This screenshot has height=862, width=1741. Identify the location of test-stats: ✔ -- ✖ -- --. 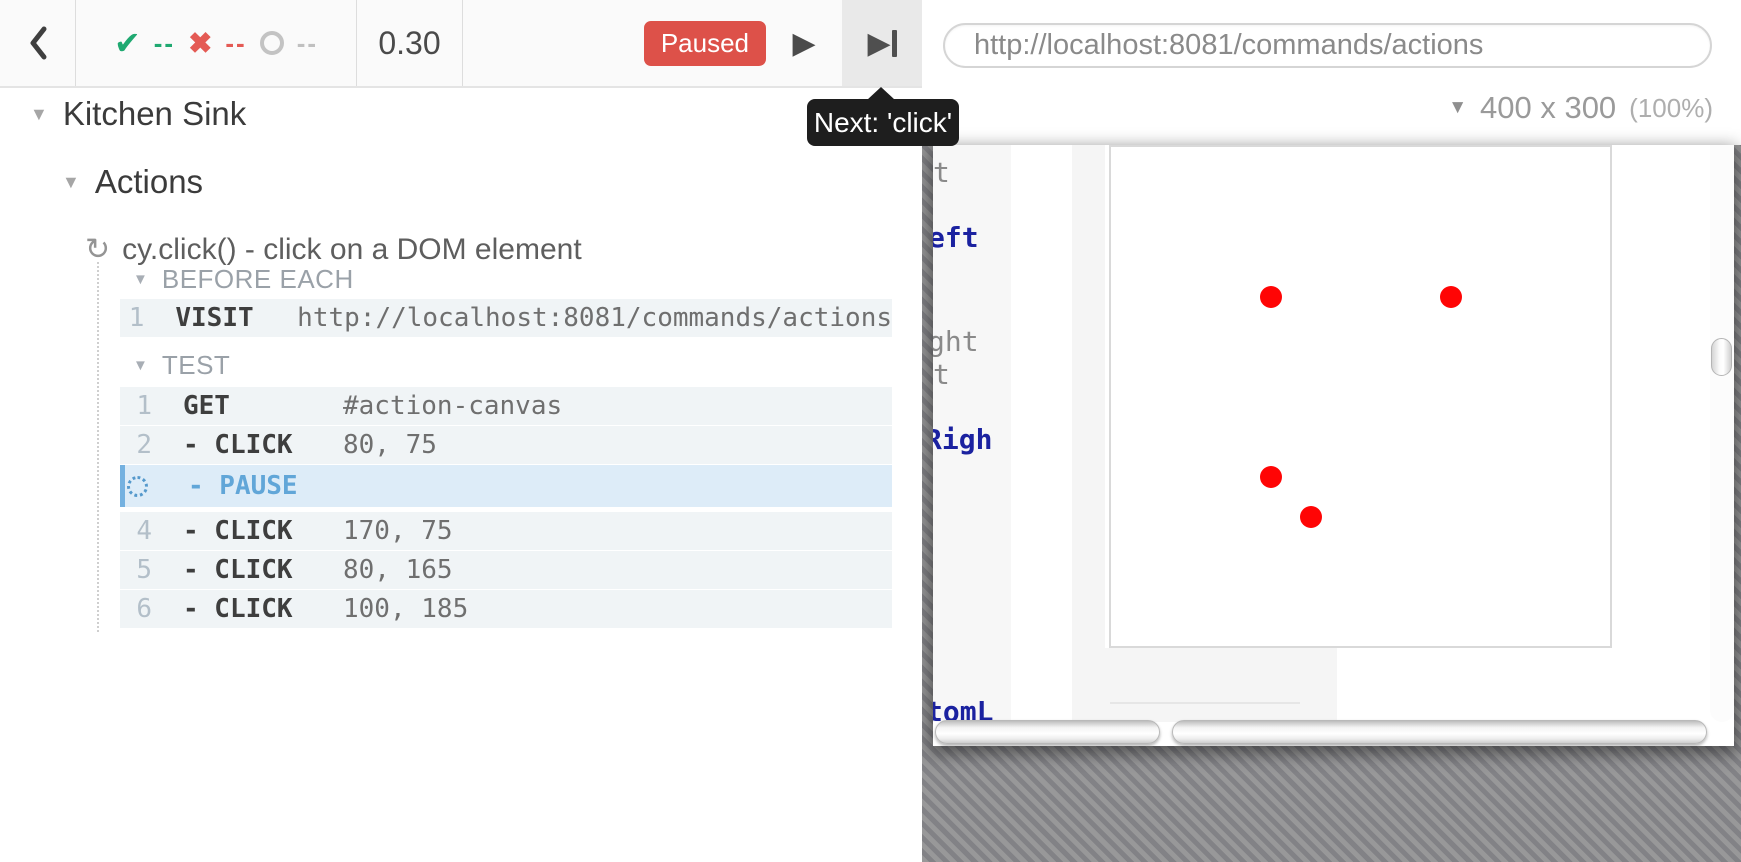
(216, 43).